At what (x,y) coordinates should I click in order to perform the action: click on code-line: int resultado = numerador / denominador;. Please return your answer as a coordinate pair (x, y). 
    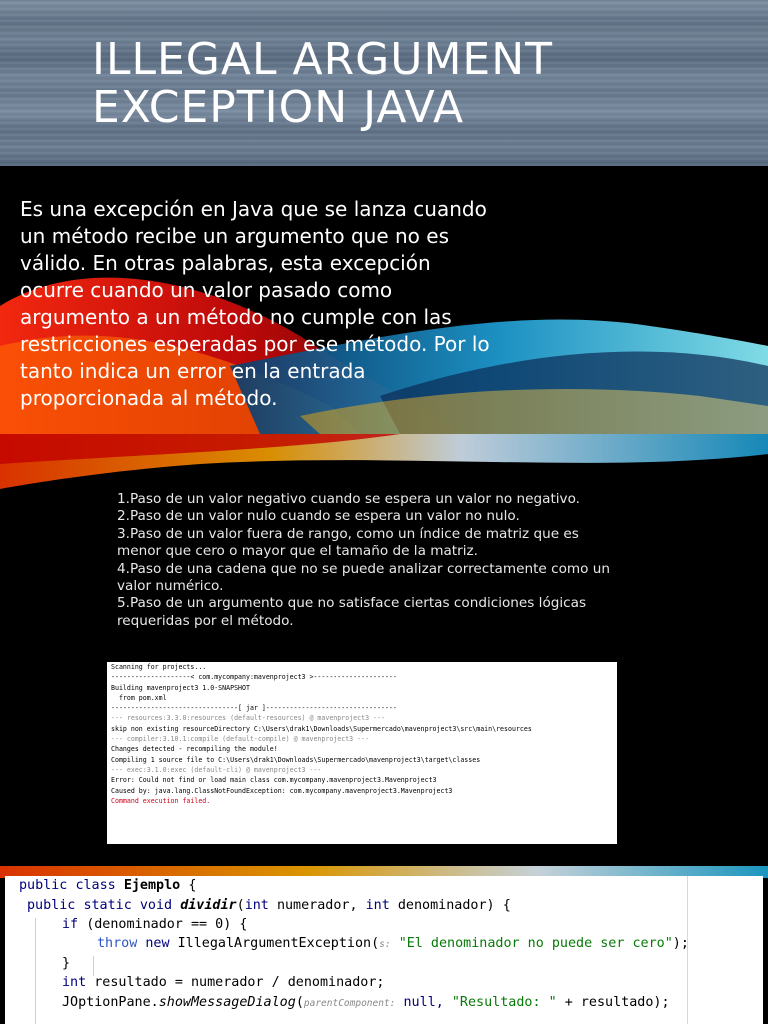
    Looking at the image, I should click on (223, 982).